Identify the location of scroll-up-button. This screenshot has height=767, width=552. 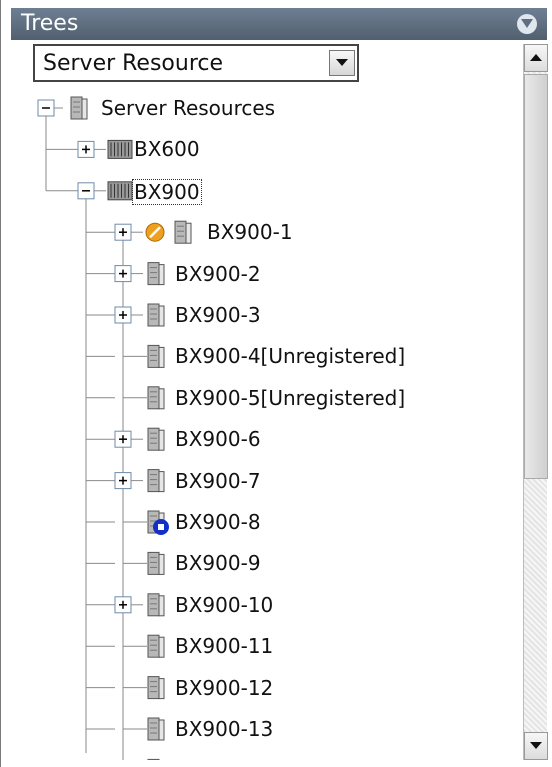
(536, 58).